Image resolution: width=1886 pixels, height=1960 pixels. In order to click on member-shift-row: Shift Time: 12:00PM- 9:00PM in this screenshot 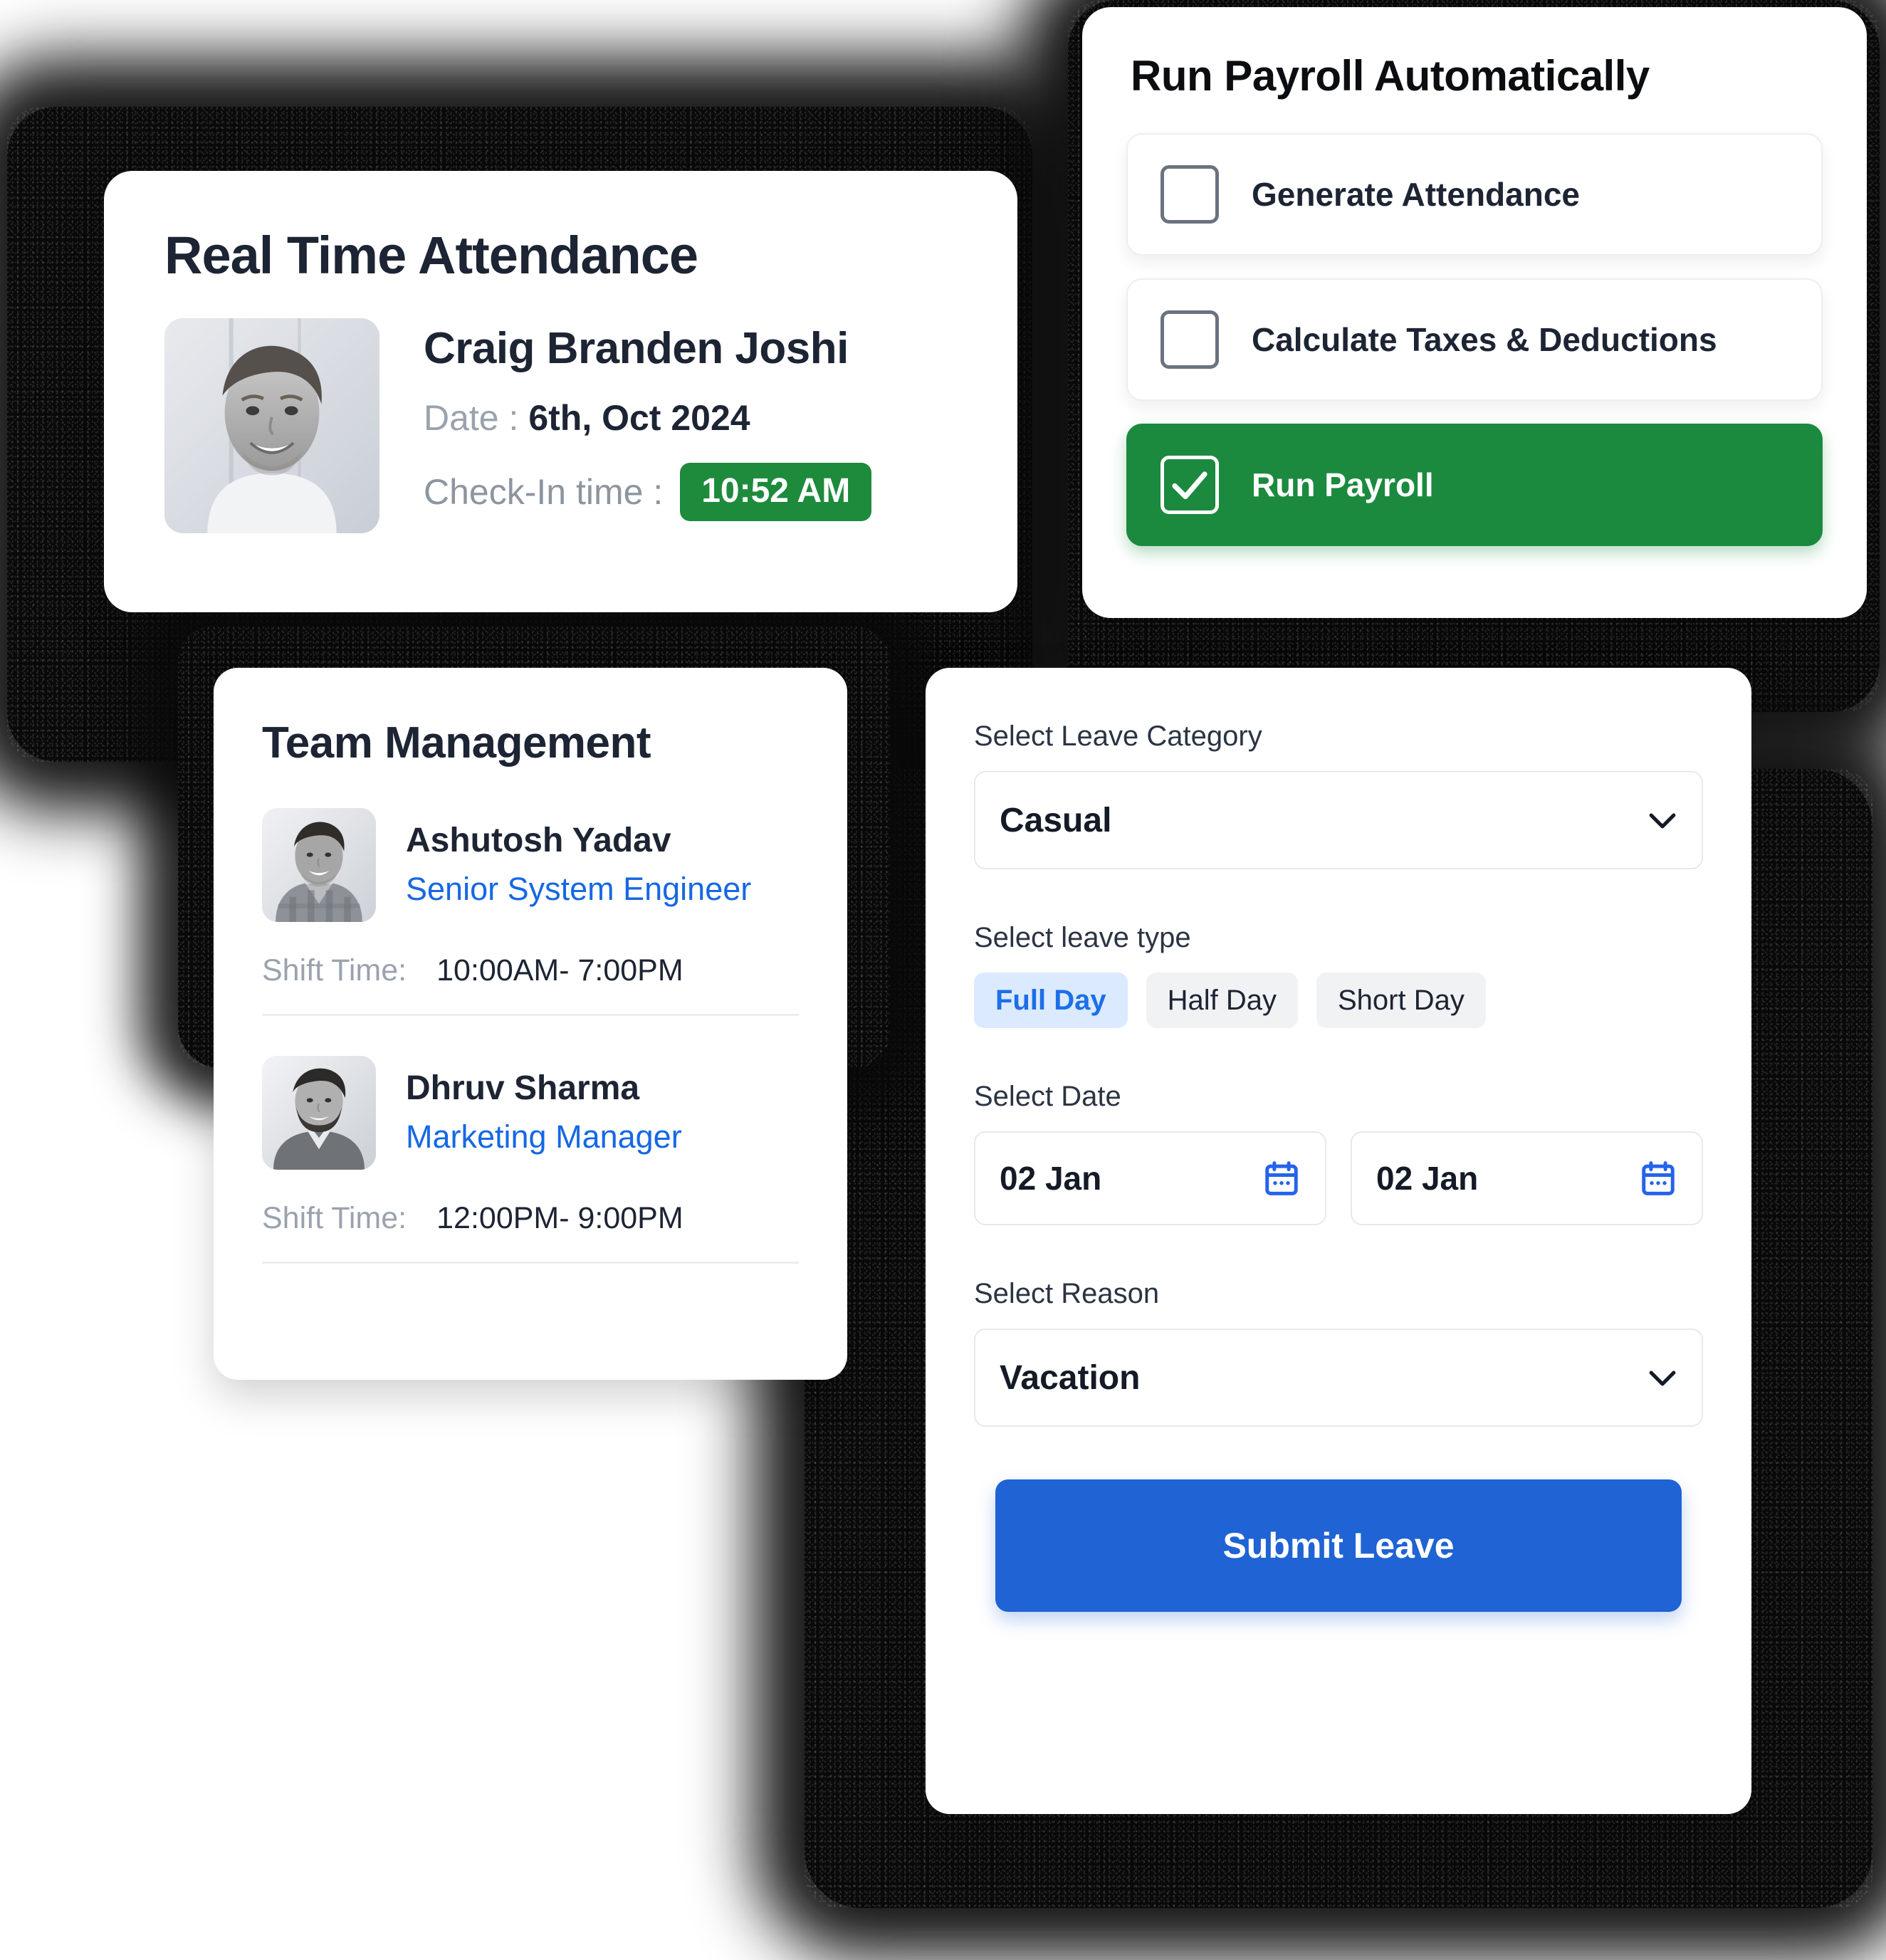, I will do `click(554, 1218)`.